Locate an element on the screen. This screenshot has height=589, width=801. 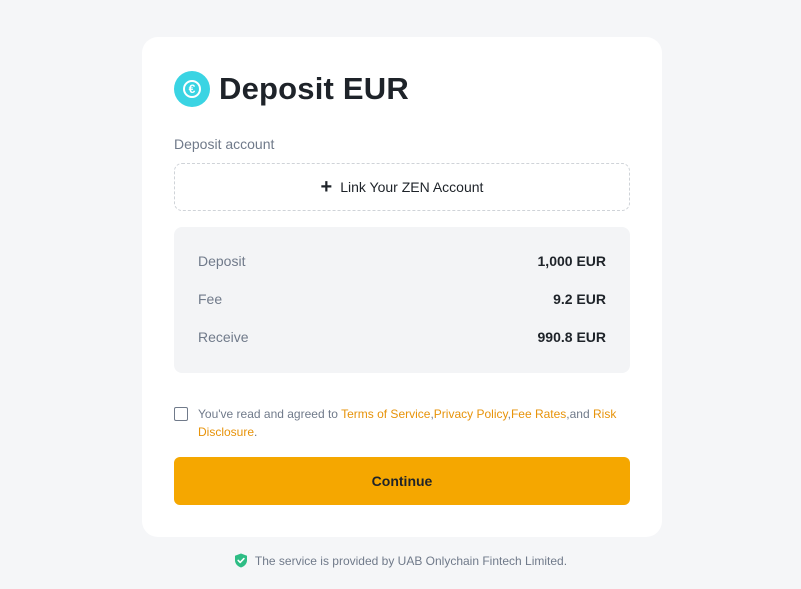
summary-row-receive: Receive 990.8 EUR is located at coordinates (402, 348).